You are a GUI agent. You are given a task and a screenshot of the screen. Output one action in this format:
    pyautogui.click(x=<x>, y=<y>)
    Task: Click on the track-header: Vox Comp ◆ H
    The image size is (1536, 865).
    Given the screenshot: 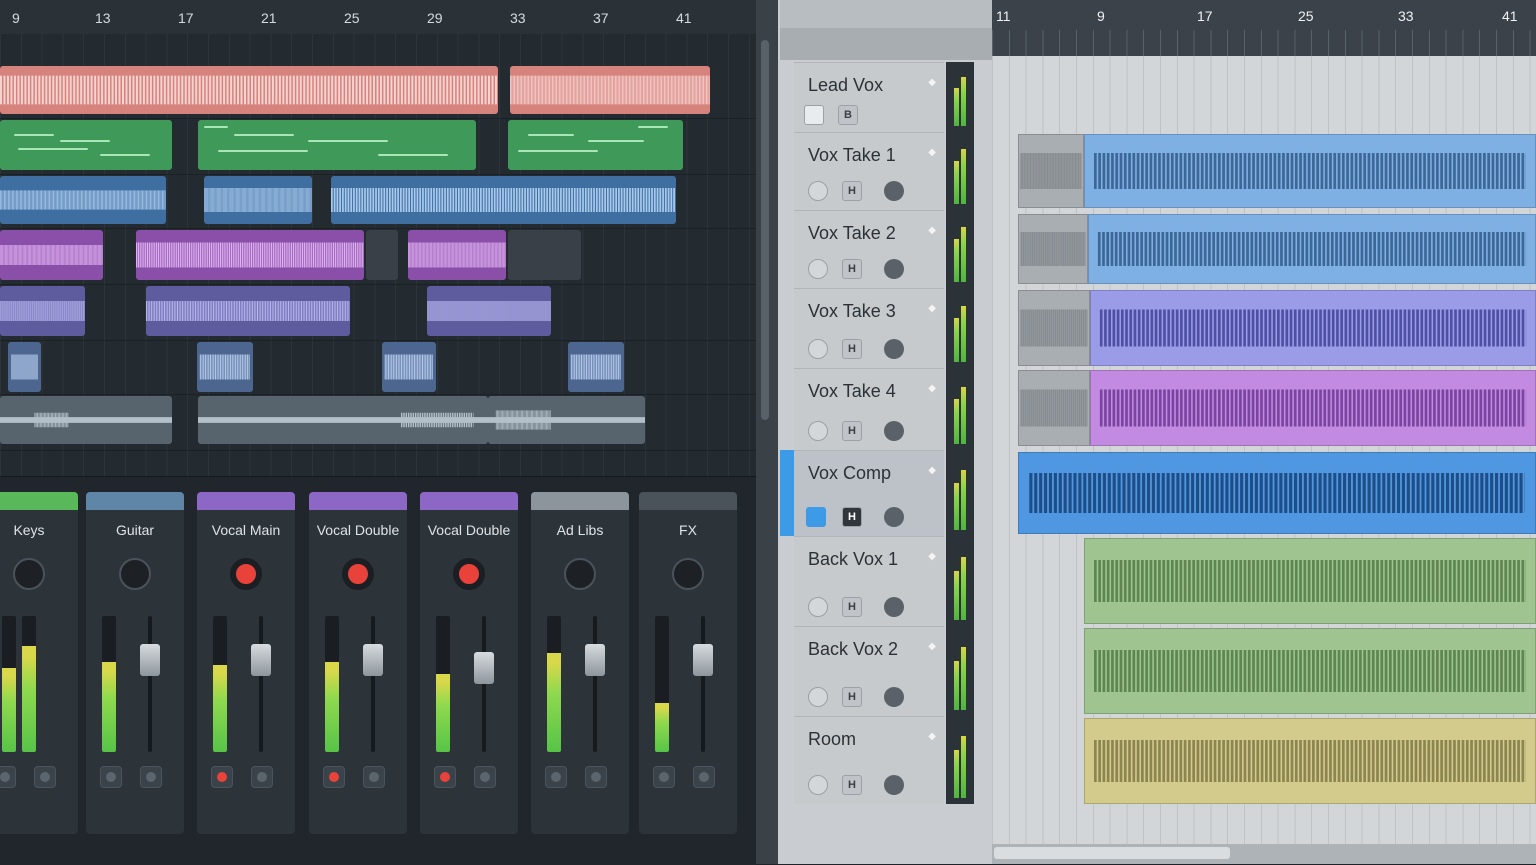 What is the action you would take?
    pyautogui.click(x=869, y=493)
    